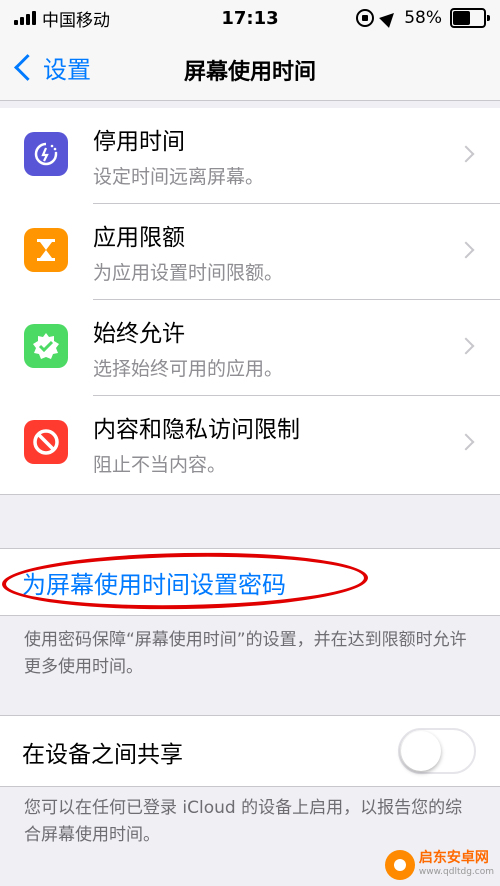 The width and height of the screenshot is (500, 886). Describe the element at coordinates (76, 20) in the screenshot. I see `carrier-label: 中国移动` at that location.